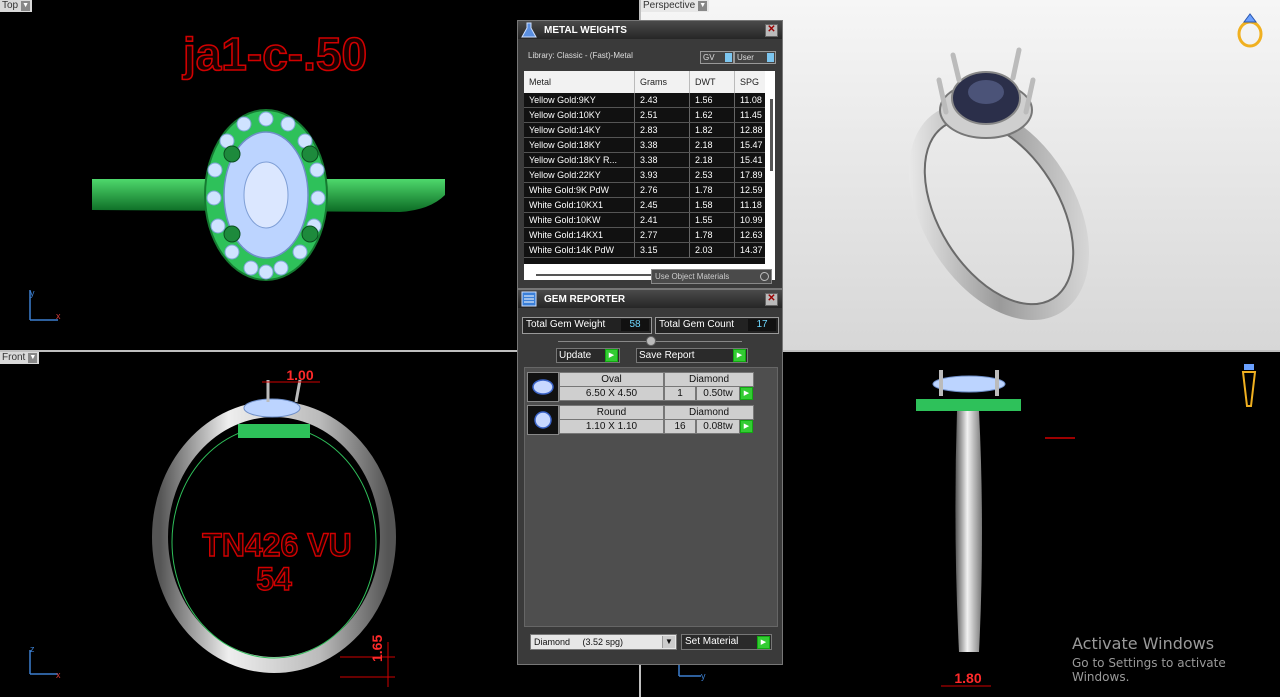  What do you see at coordinates (635, 325) in the screenshot?
I see `total-gem-weight-value: 58` at bounding box center [635, 325].